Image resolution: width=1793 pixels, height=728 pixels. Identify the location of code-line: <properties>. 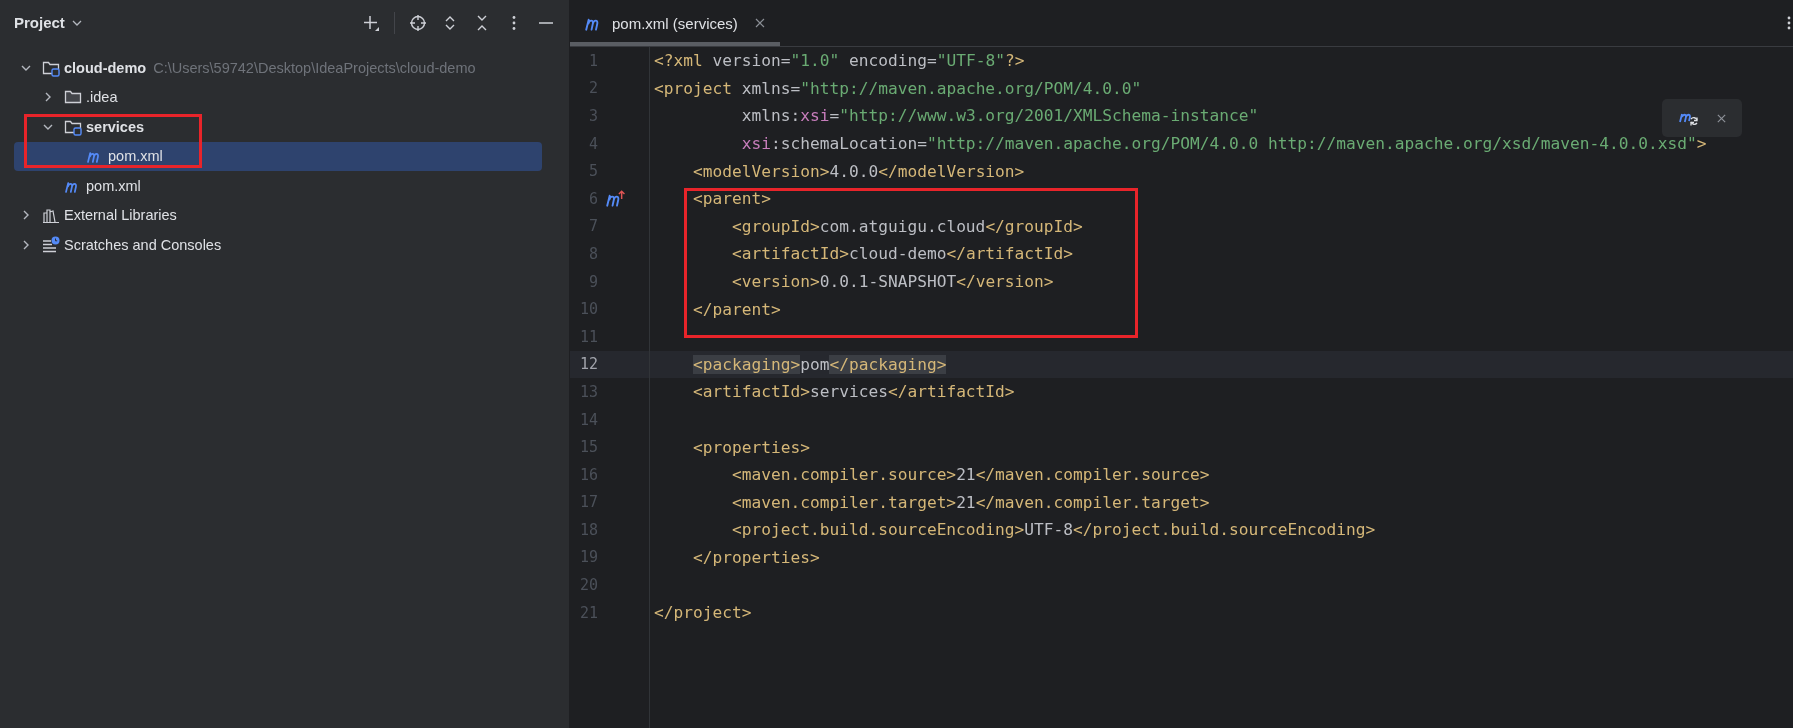
(750, 447).